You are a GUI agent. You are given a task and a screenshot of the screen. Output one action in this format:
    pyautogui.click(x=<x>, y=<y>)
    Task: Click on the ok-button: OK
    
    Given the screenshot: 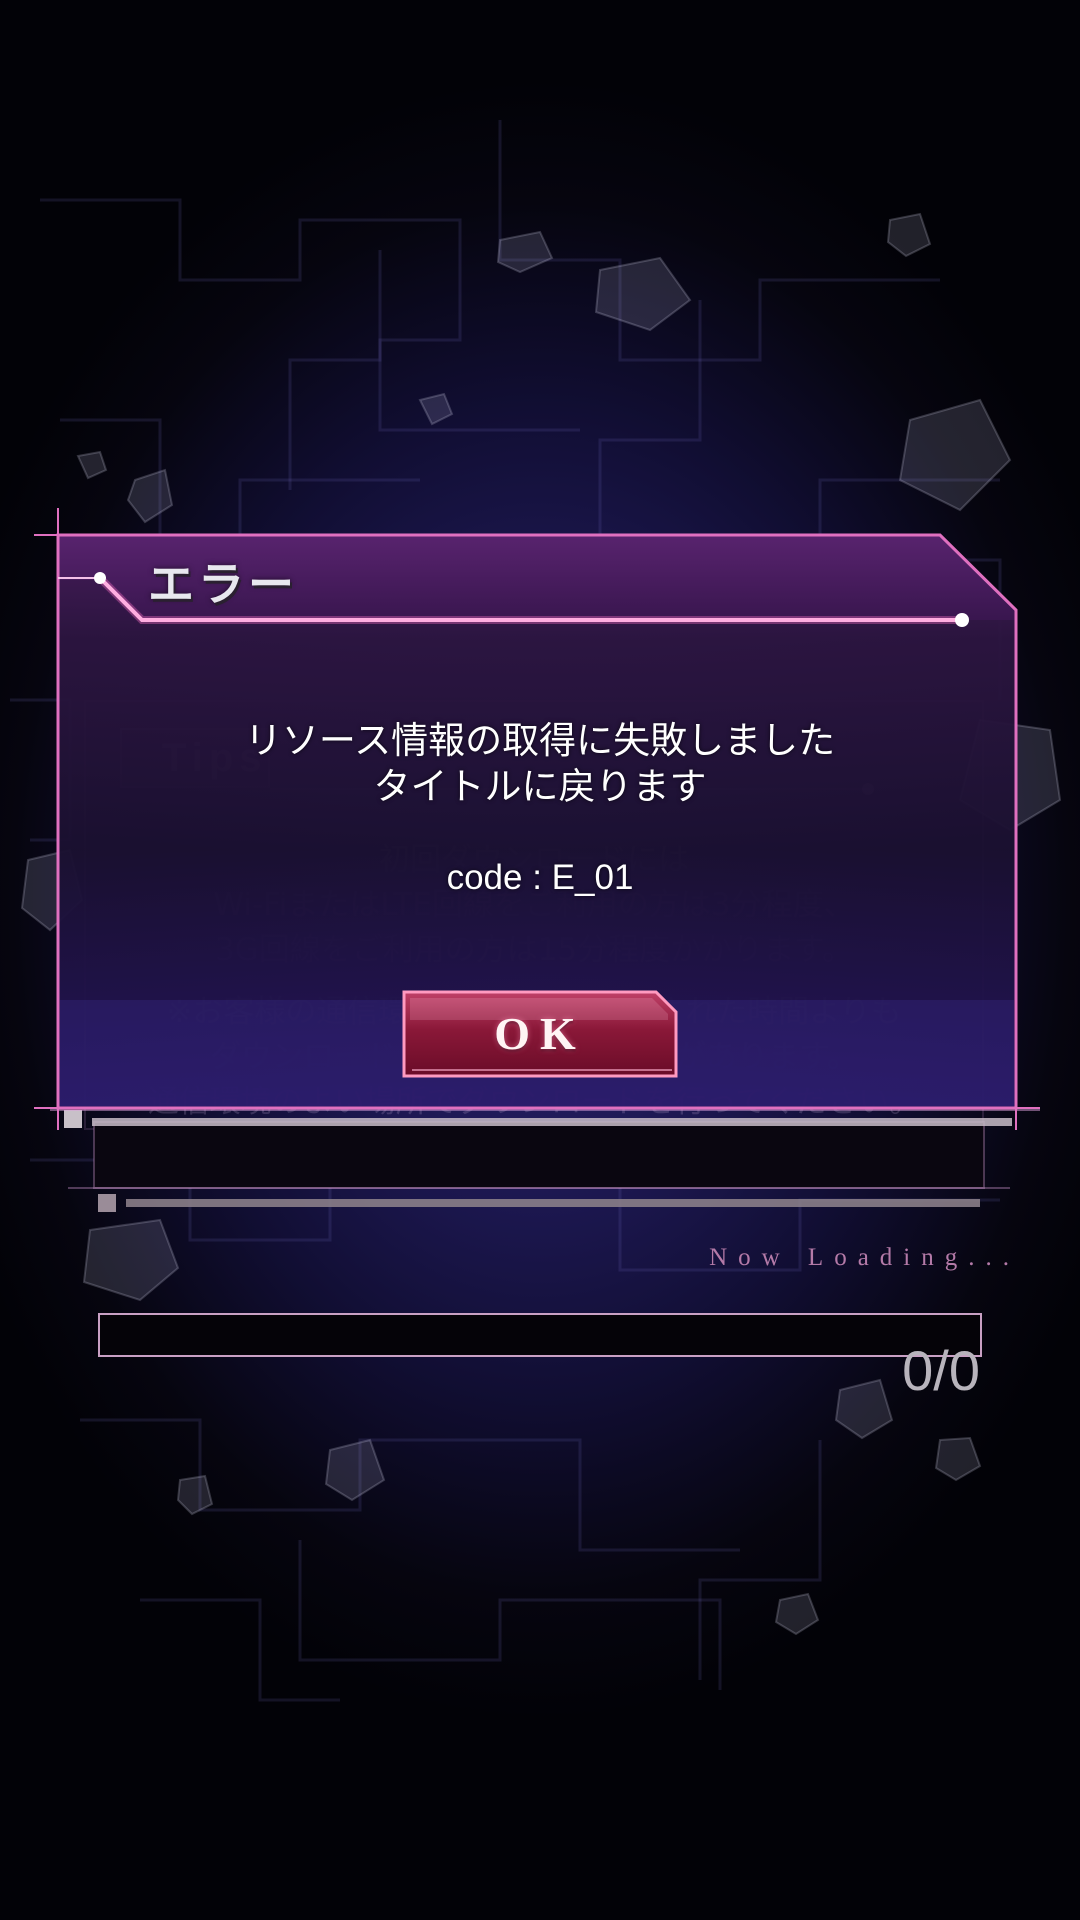 What is the action you would take?
    pyautogui.click(x=540, y=1034)
    